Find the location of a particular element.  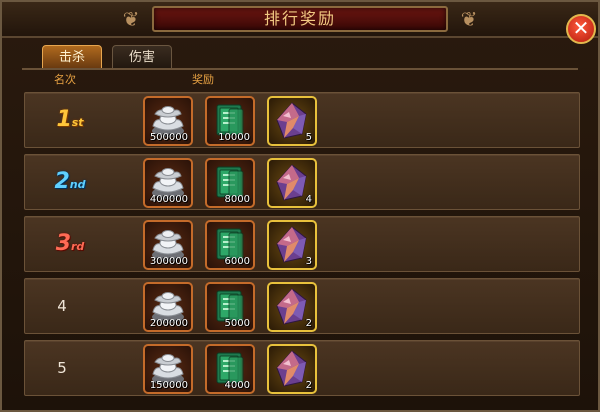

reward-slot-silver: 150000 is located at coordinates (168, 369).